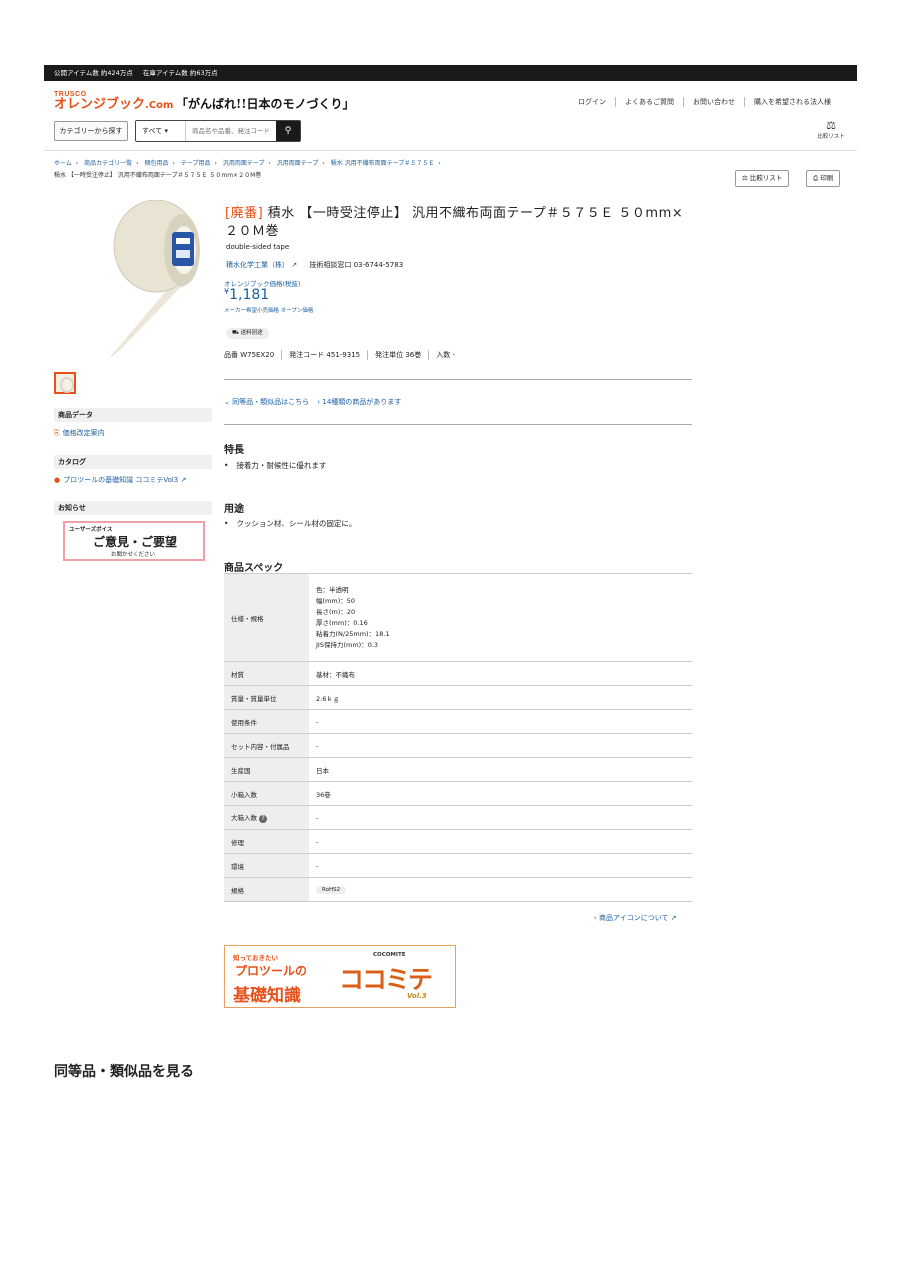 This screenshot has height=1272, width=900. What do you see at coordinates (290, 523) in the screenshot?
I see `usage-item: クッション材、シール材の固定に。` at bounding box center [290, 523].